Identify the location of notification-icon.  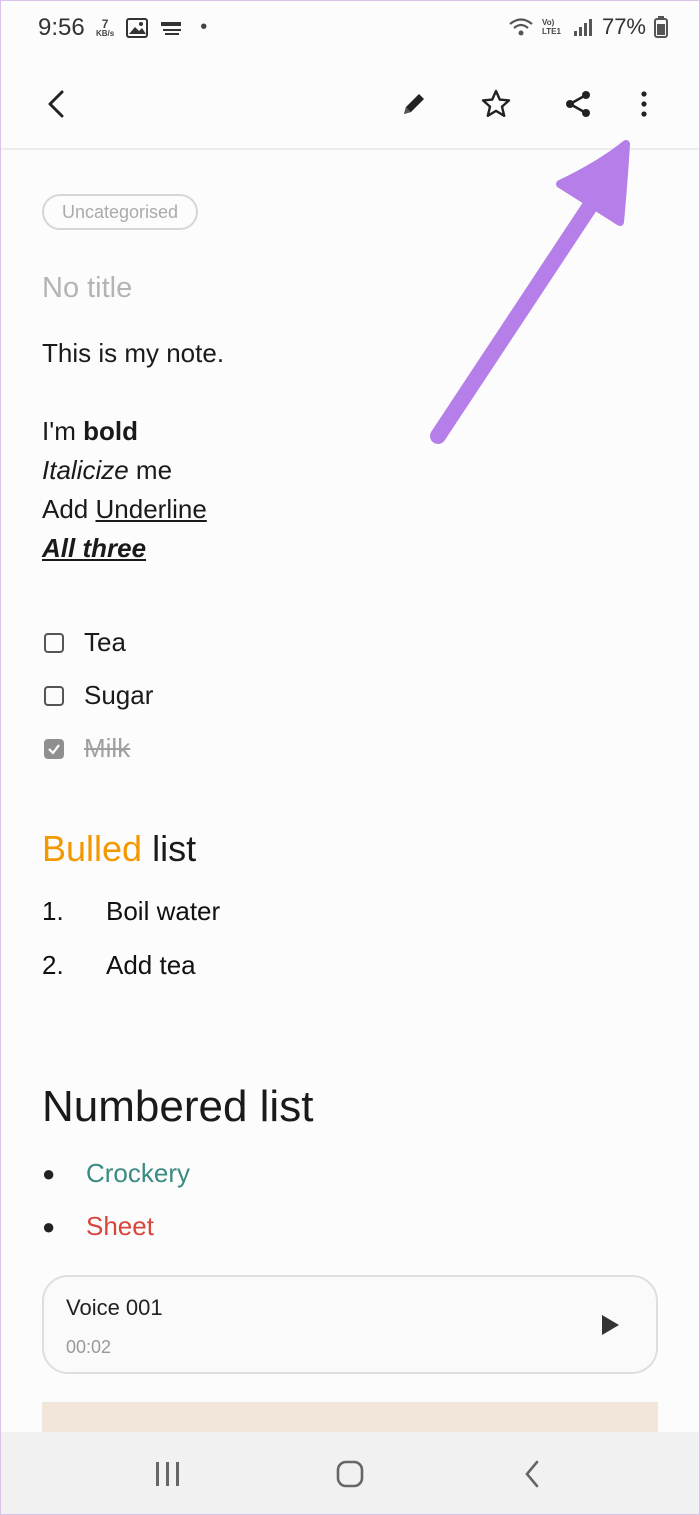
(171, 28).